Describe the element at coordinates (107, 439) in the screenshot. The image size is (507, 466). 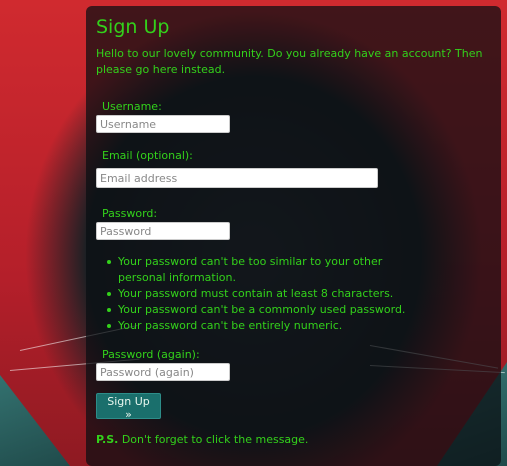
I see `ps-prefix: P.S.` at that location.